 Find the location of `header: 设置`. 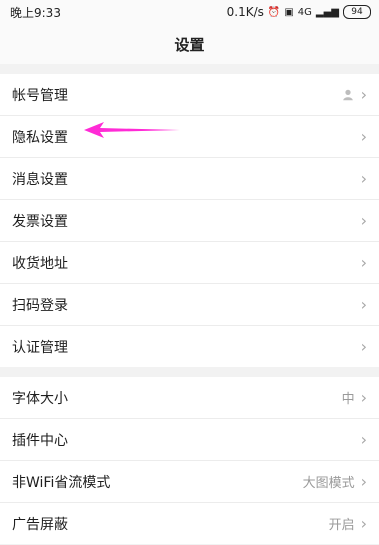

header: 设置 is located at coordinates (189, 44).